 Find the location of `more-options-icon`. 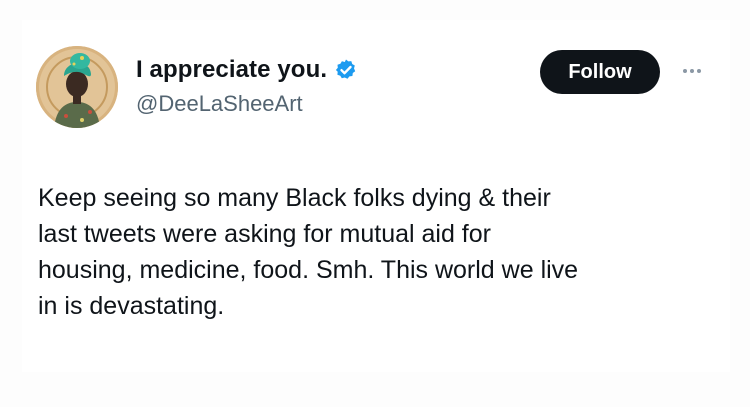

more-options-icon is located at coordinates (692, 71).